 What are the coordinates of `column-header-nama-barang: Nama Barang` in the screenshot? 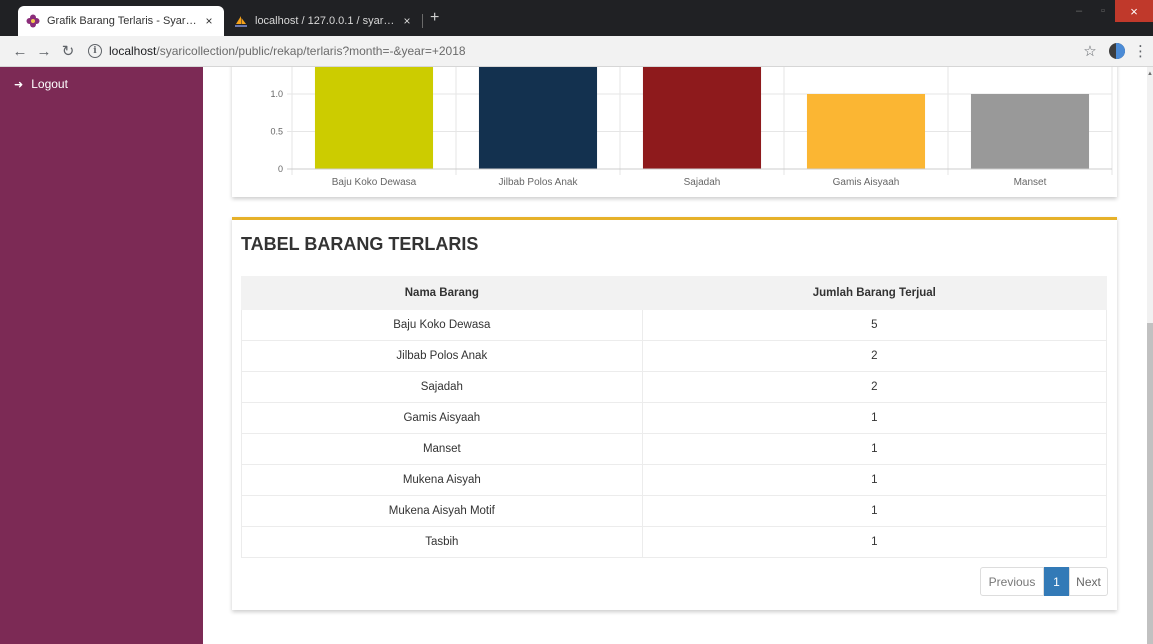 It's located at (442, 293).